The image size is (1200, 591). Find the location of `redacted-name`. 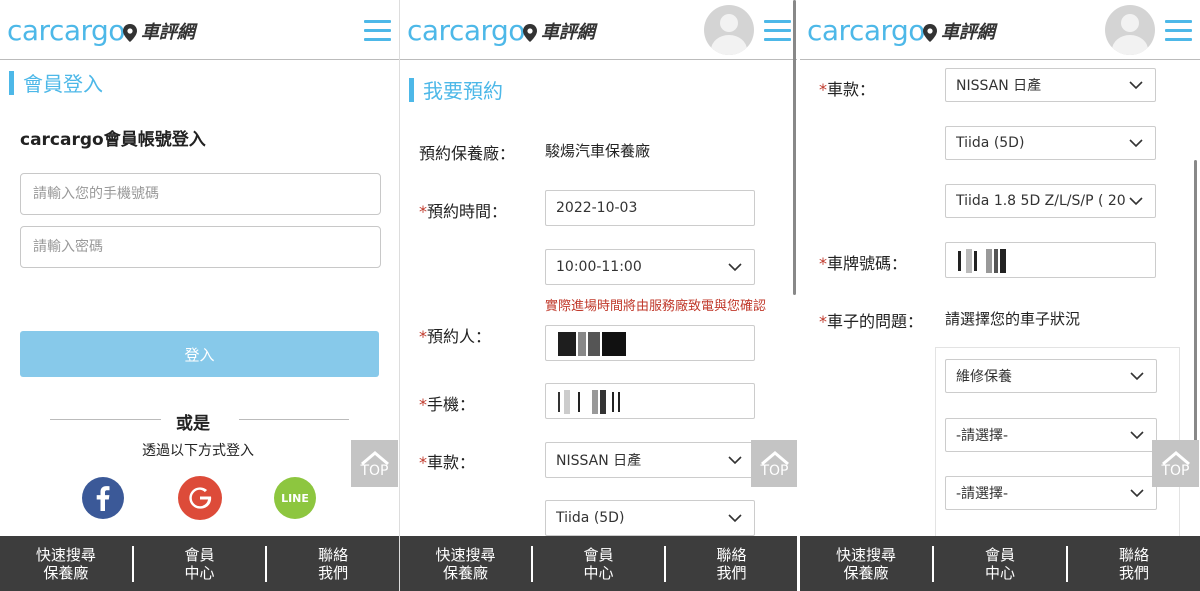

redacted-name is located at coordinates (592, 344).